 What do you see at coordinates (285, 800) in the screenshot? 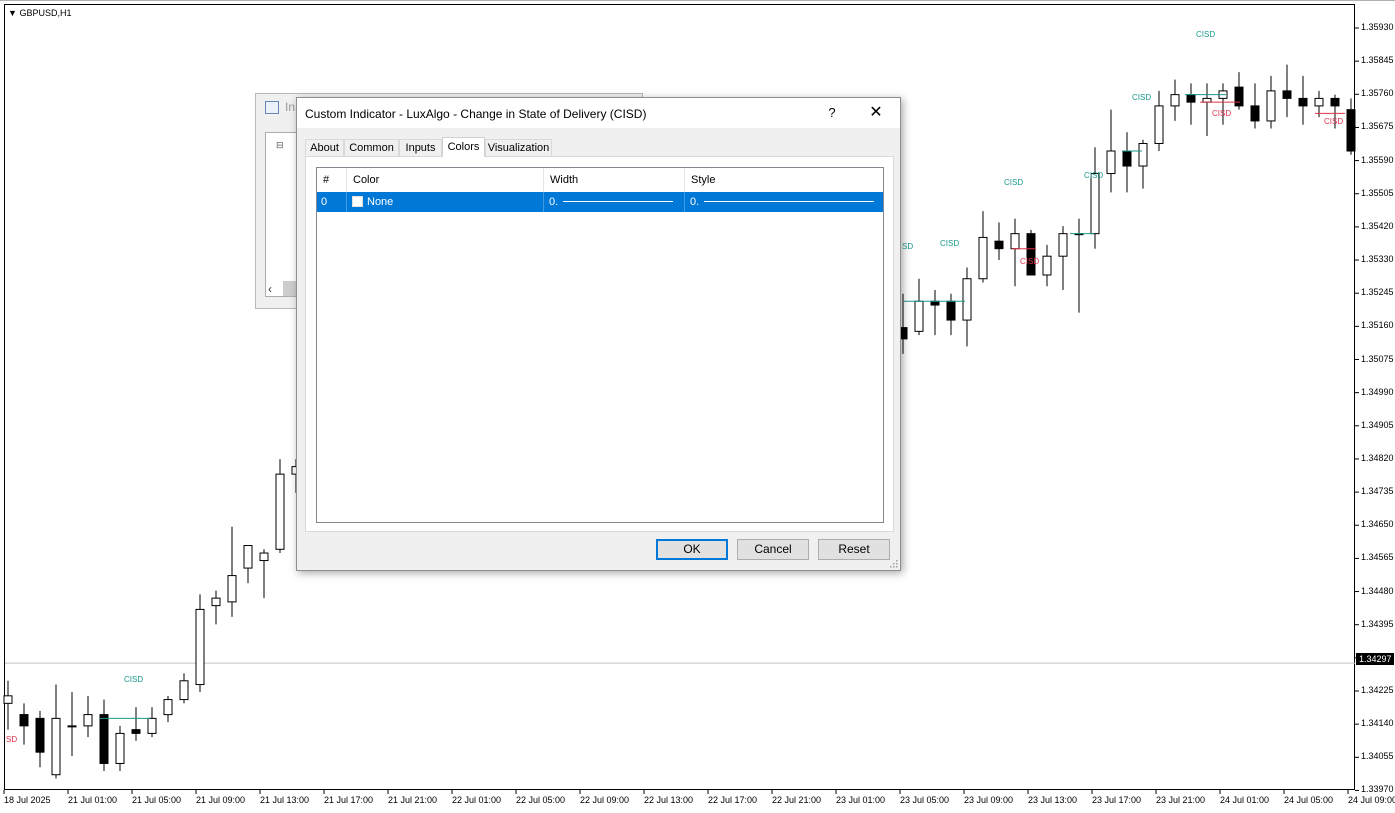
I see `time-axis-label: 21 Jul 13:00` at bounding box center [285, 800].